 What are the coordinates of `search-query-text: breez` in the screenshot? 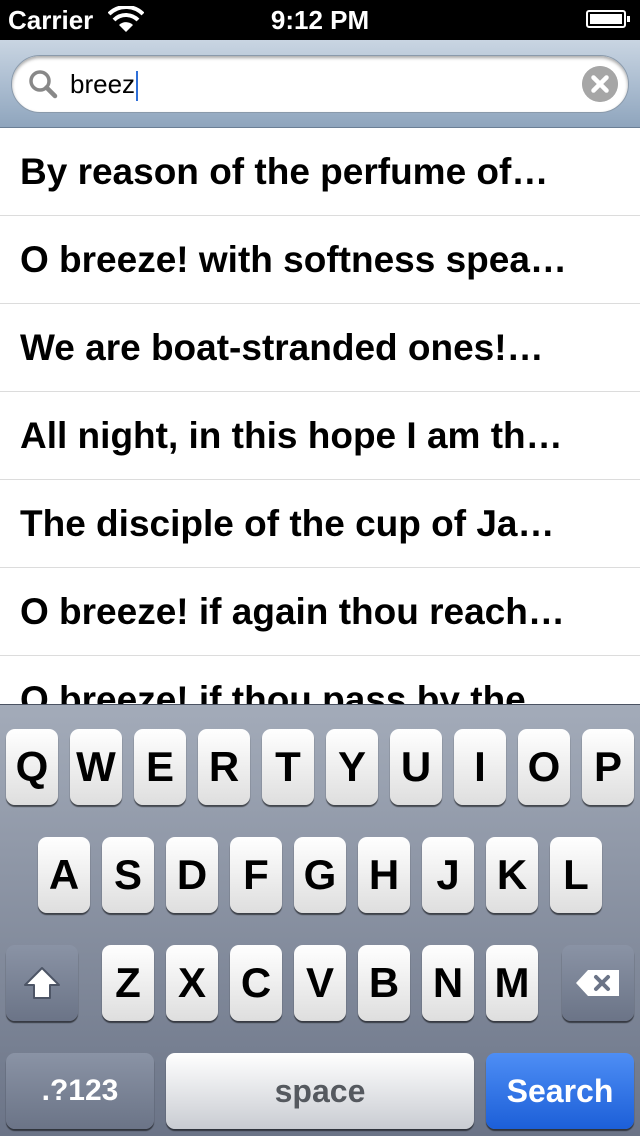 It's located at (103, 84).